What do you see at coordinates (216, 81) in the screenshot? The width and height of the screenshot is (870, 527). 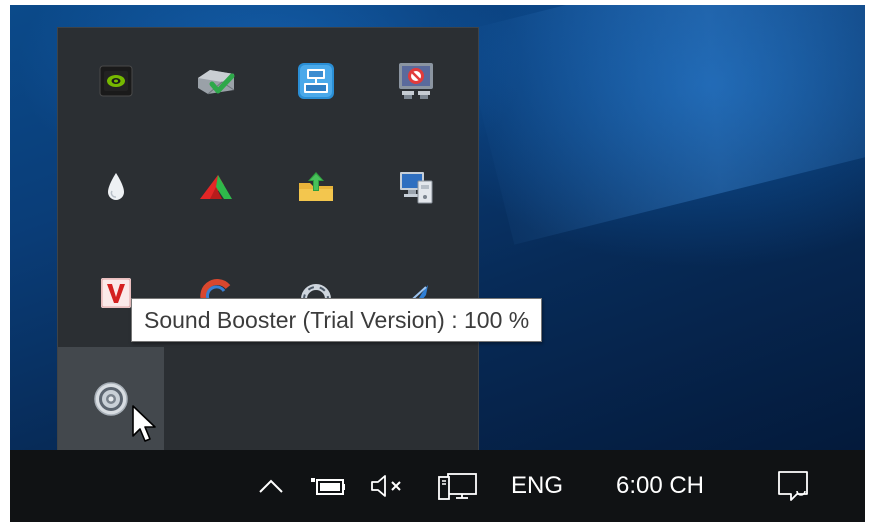 I see `printer-check-icon` at bounding box center [216, 81].